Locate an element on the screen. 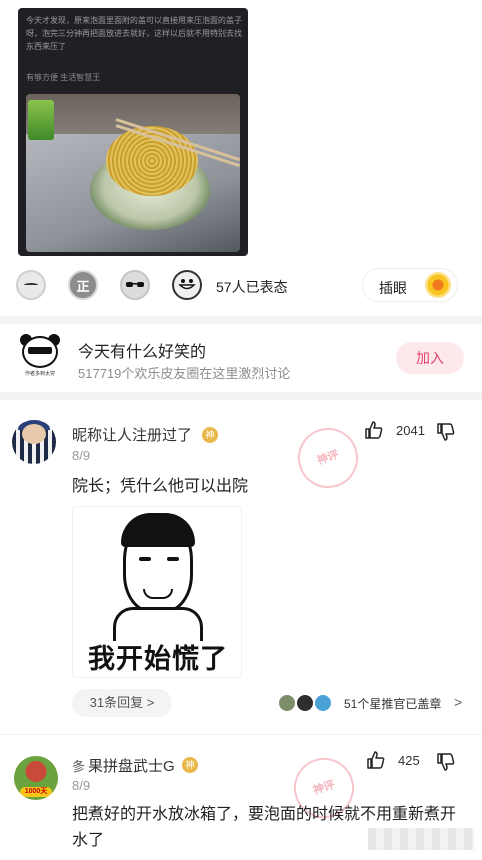 The height and width of the screenshot is (860, 482). panda-glasses-icon is located at coordinates (40, 350).